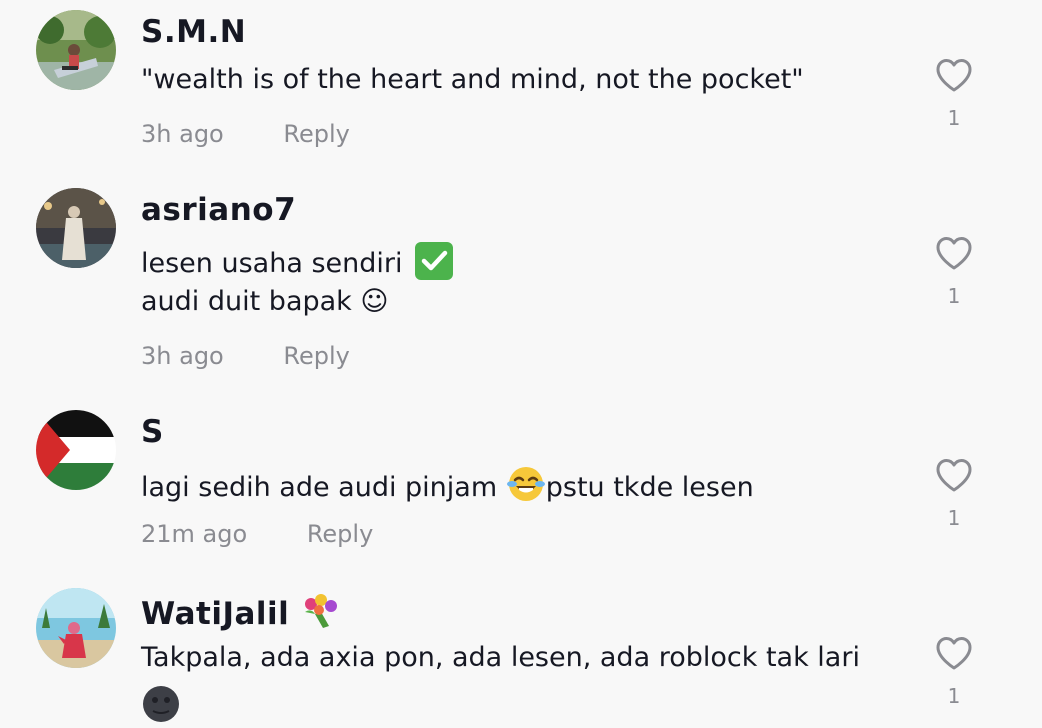 The height and width of the screenshot is (728, 1042). What do you see at coordinates (434, 261) in the screenshot?
I see `check-mark-emoji` at bounding box center [434, 261].